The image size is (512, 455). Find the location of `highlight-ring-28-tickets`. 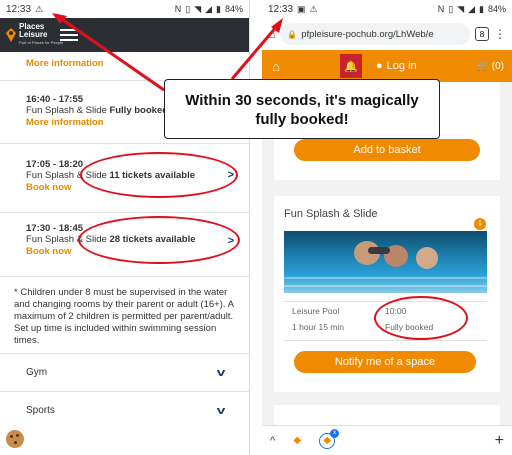

highlight-ring-28-tickets is located at coordinates (159, 240).